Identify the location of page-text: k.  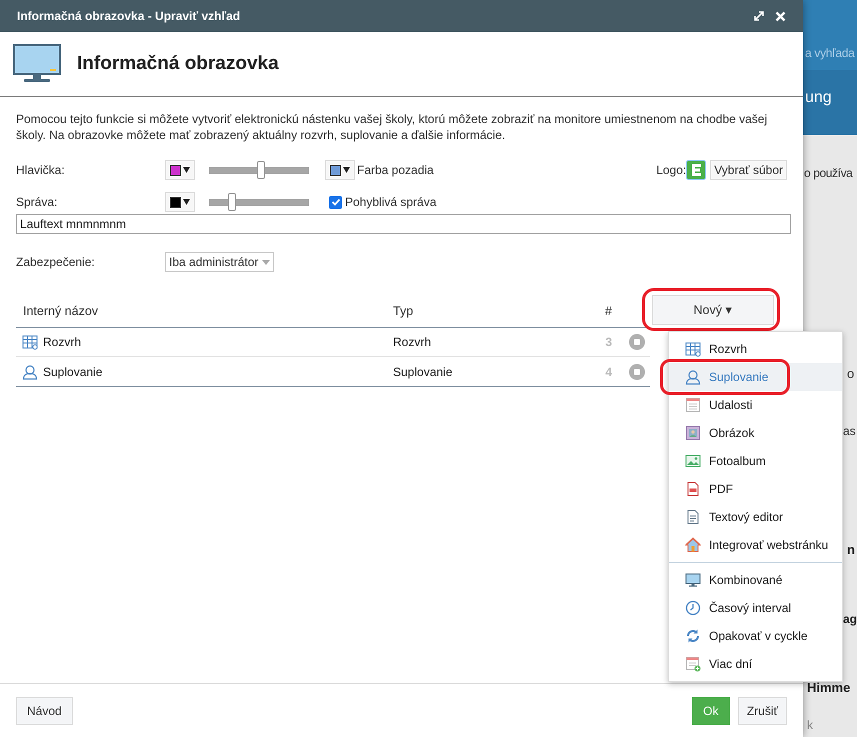
(810, 725).